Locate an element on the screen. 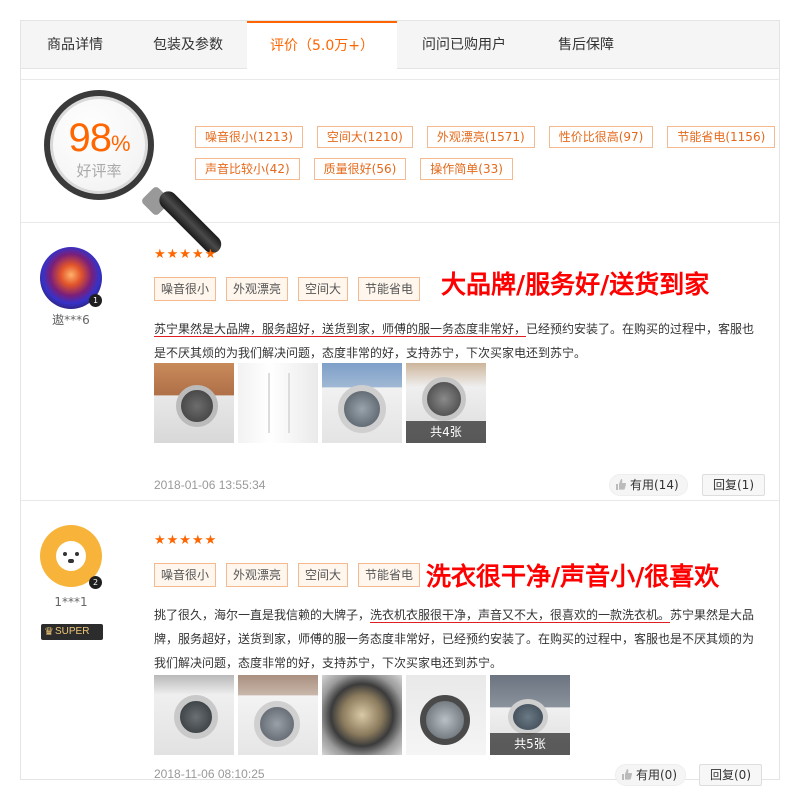 This screenshot has height=800, width=800. highlight-caption: 大品牌/服务好/送货到家 is located at coordinates (575, 284).